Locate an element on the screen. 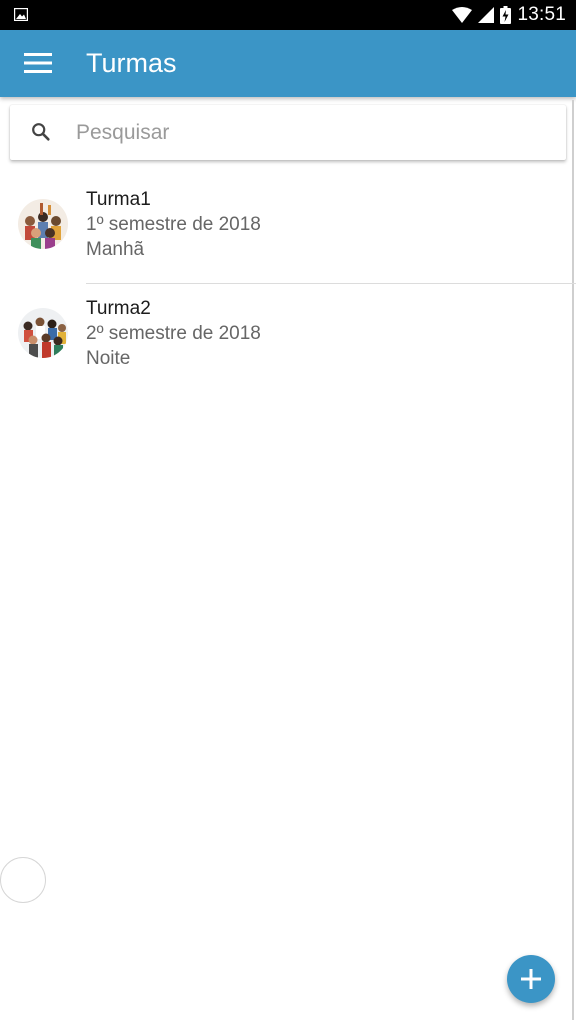  class-shift: Noite is located at coordinates (108, 358).